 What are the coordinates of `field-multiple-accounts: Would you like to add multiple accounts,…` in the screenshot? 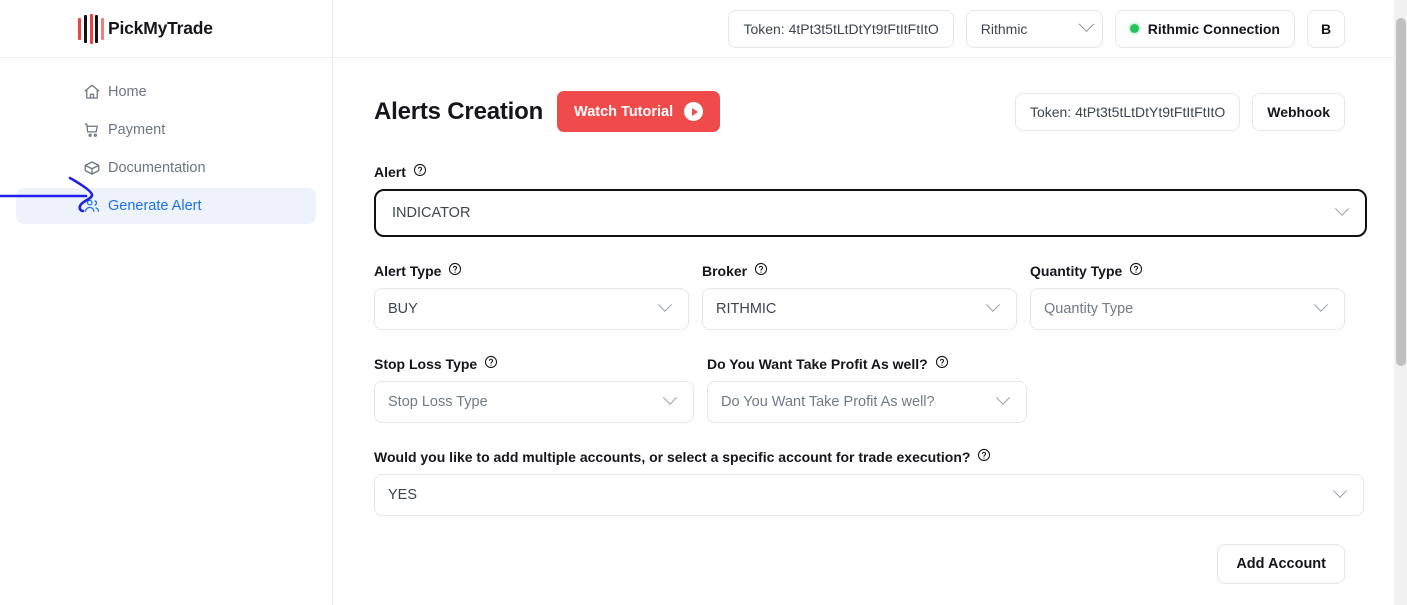 It's located at (869, 482).